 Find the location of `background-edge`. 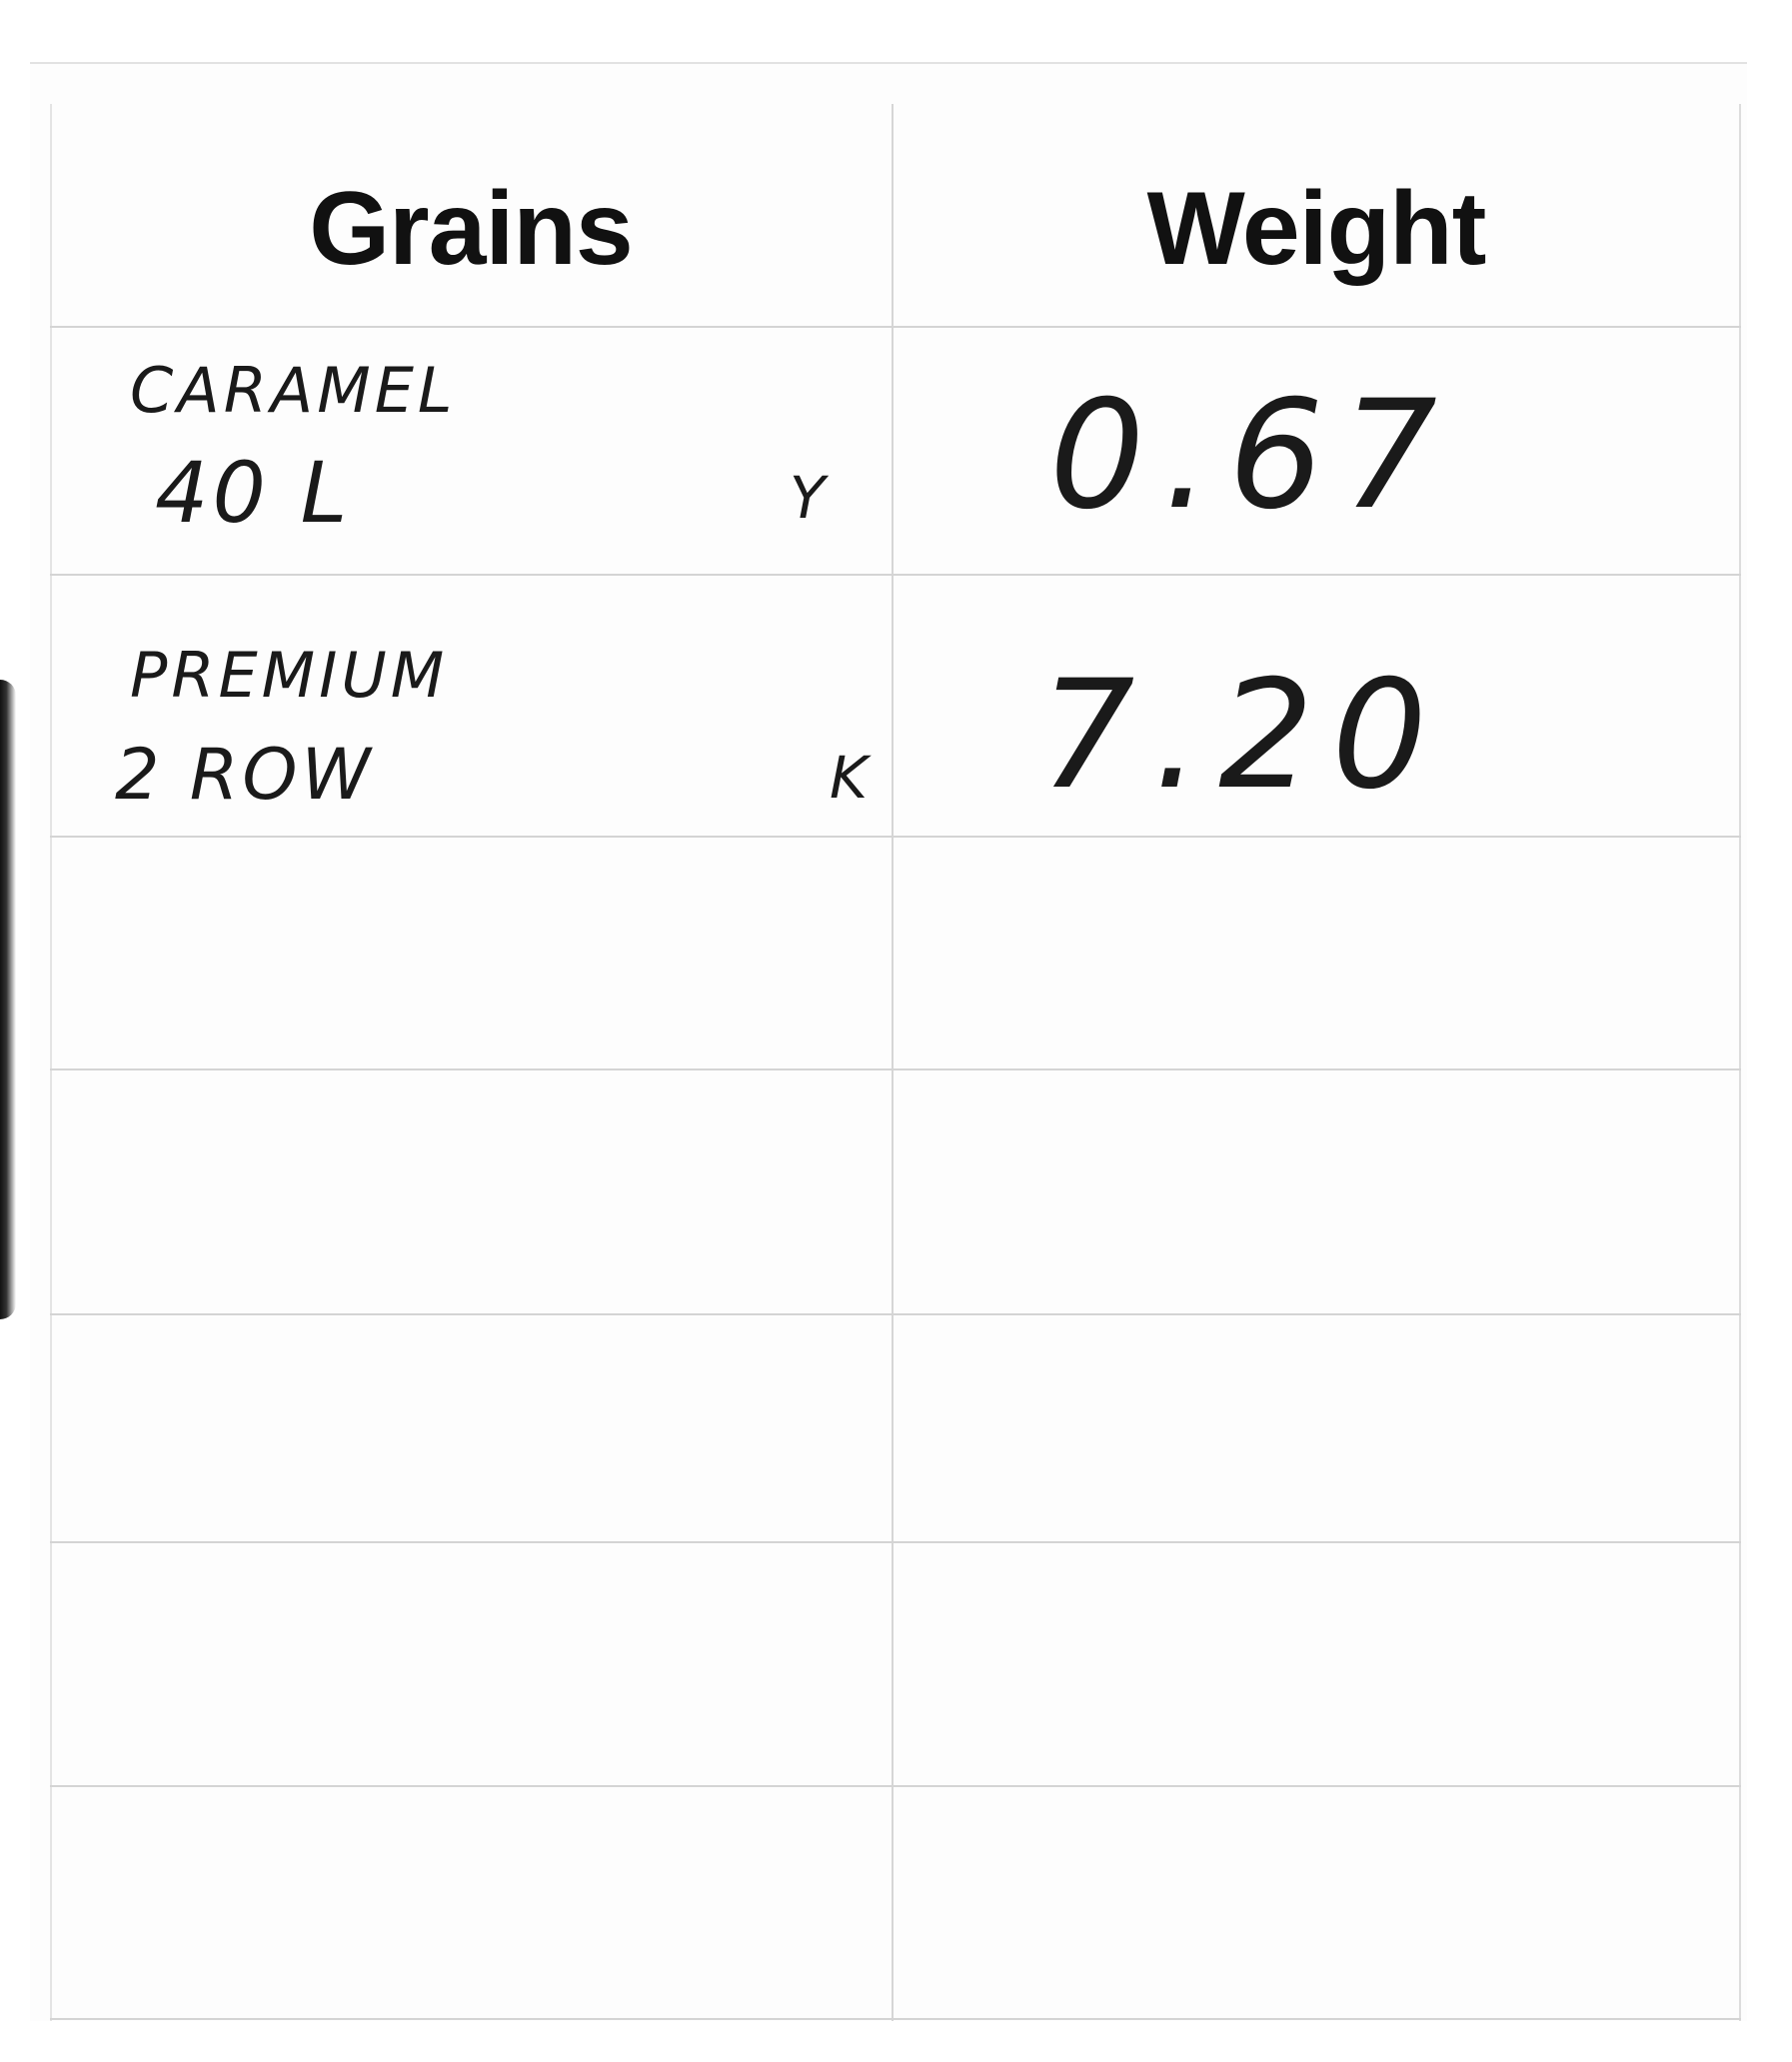

background-edge is located at coordinates (8, 999).